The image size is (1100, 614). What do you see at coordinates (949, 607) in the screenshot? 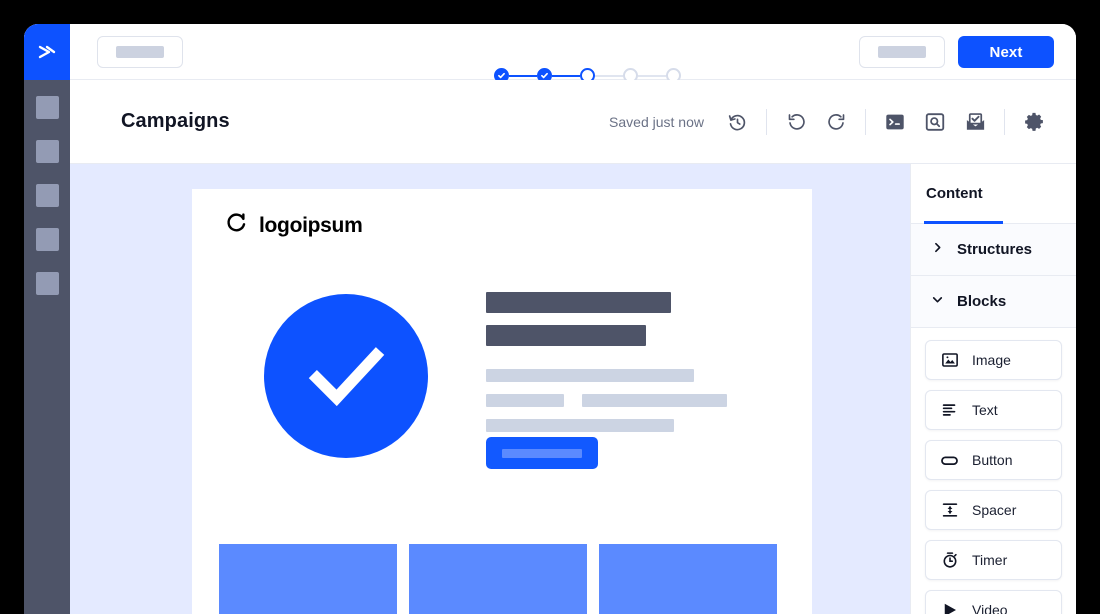
I see `play-triangle-icon` at bounding box center [949, 607].